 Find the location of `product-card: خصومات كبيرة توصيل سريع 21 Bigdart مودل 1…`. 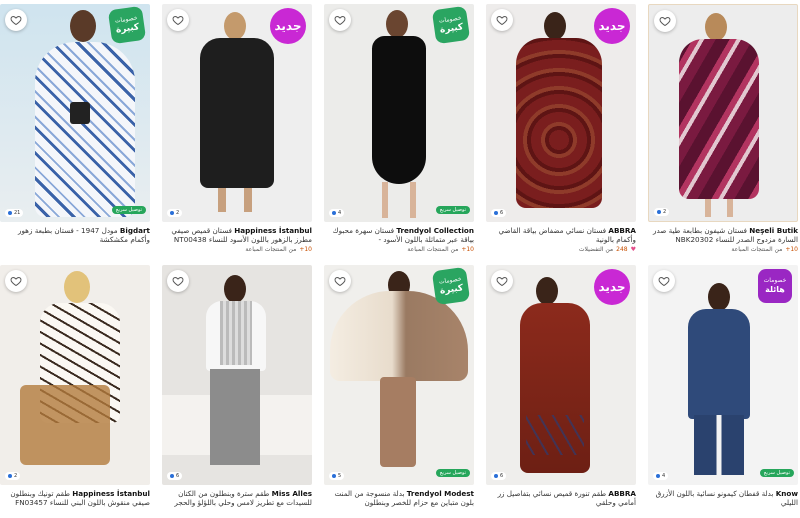

product-card: خصومات كبيرة توصيل سريع 21 Bigdart مودل 1… is located at coordinates (75, 124).